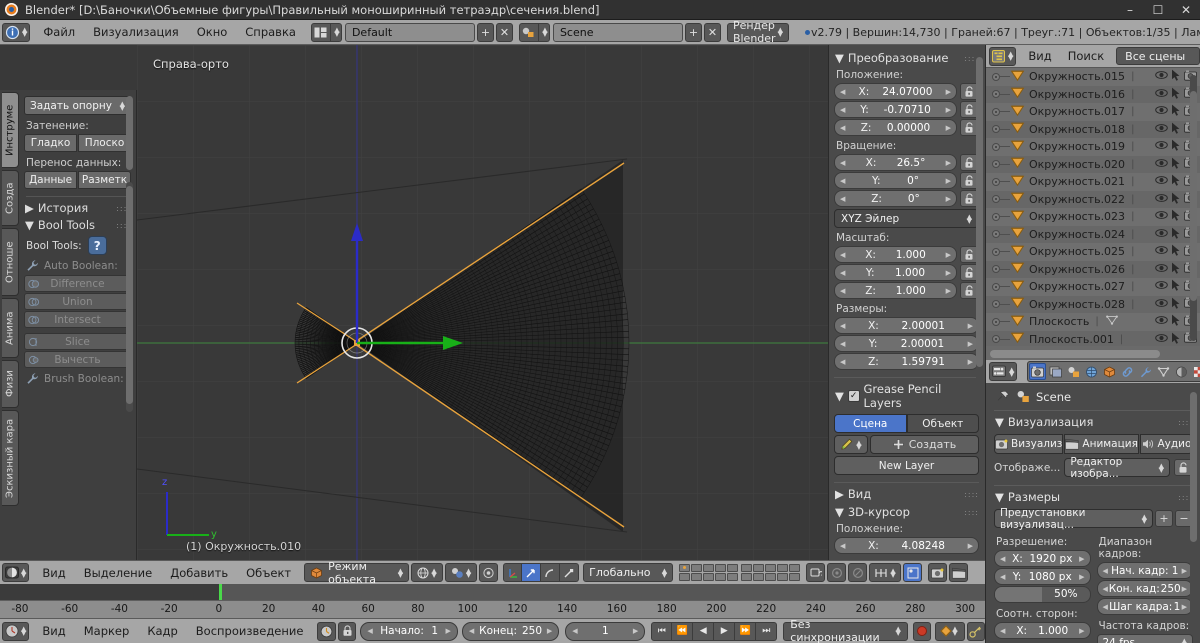 The image size is (1200, 643). I want to click on bool-tools-panel-header: ▼ Bool Tools ::::, so click(78, 225).